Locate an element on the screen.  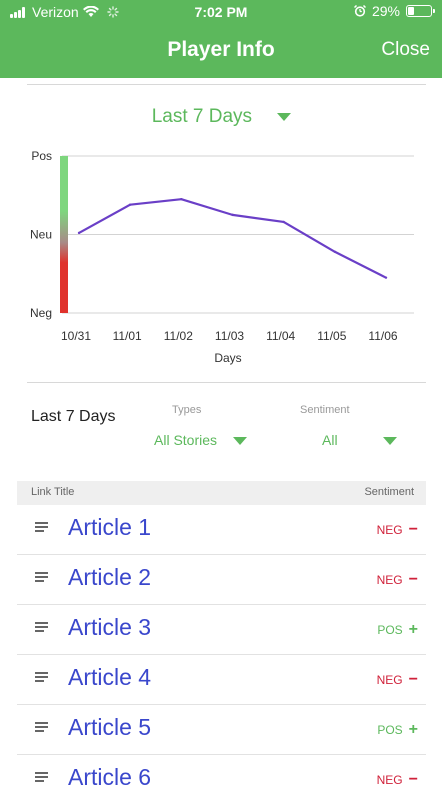
status-bar: Verizon 7:02 PM 29% is located at coordinates (221, 12).